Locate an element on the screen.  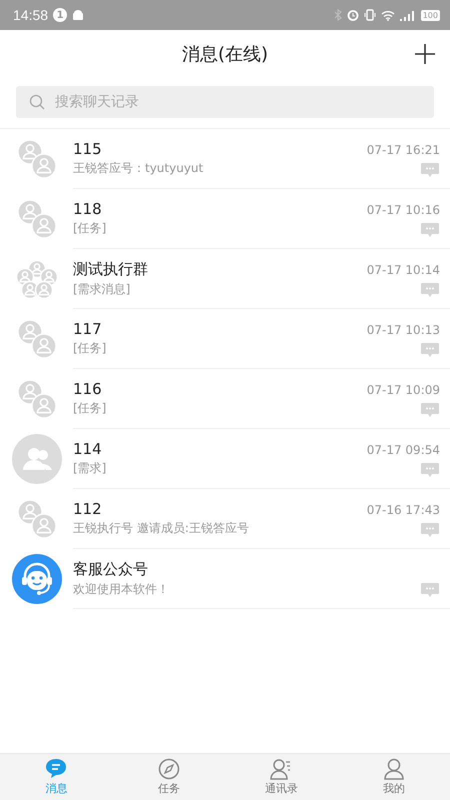
message-preview: [需求消息] is located at coordinates (102, 289).